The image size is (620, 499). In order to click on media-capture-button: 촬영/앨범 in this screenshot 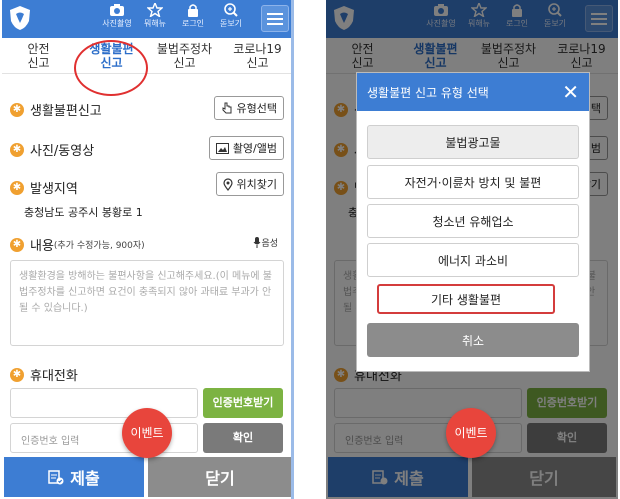, I will do `click(246, 148)`.